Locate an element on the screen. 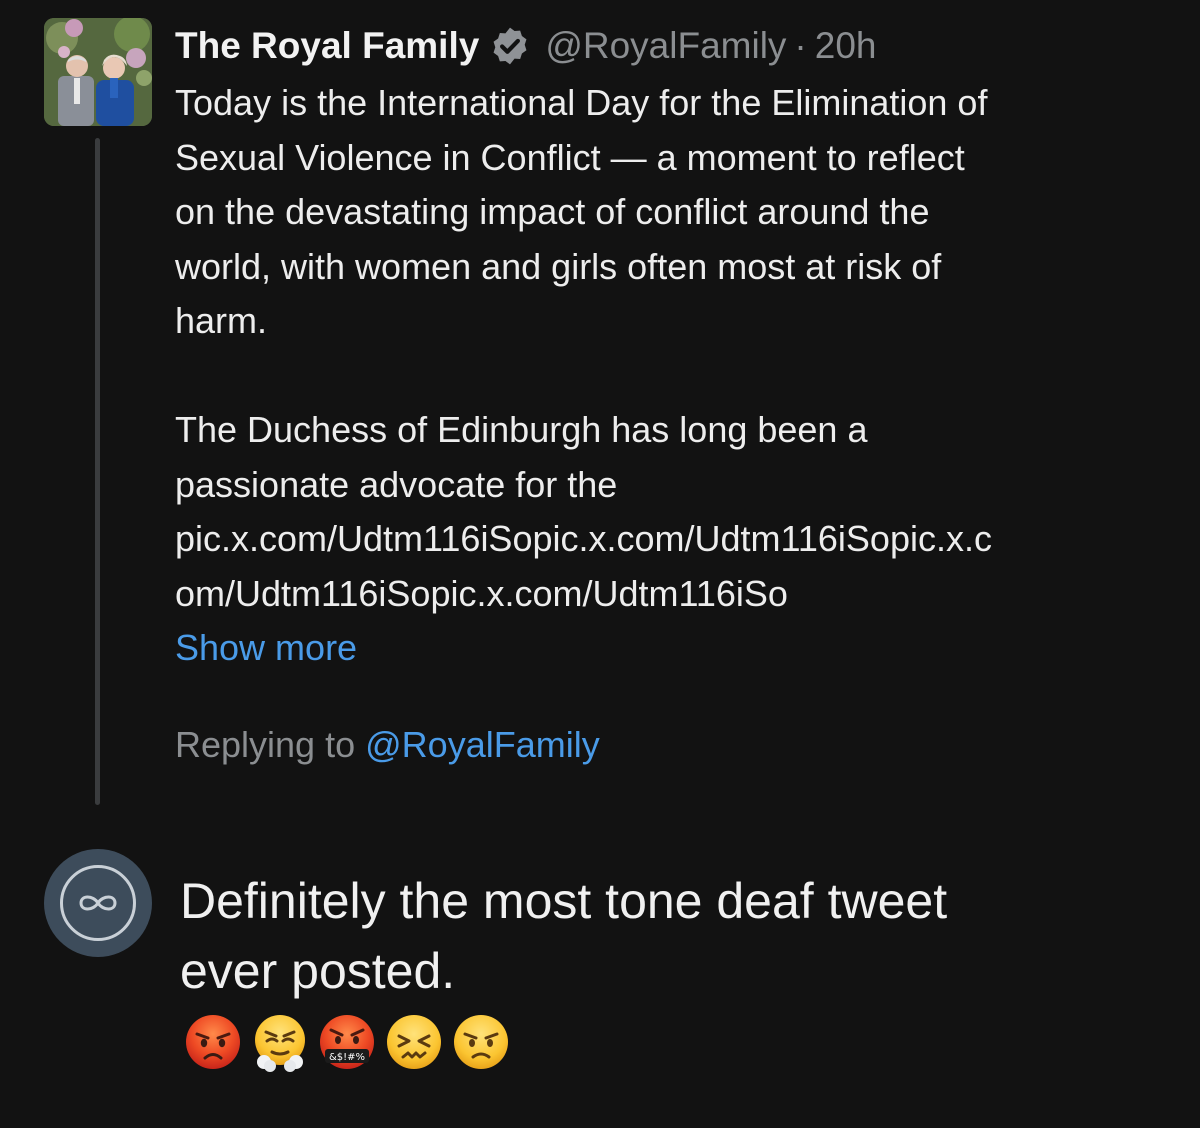  timestamp: 20h is located at coordinates (846, 46).